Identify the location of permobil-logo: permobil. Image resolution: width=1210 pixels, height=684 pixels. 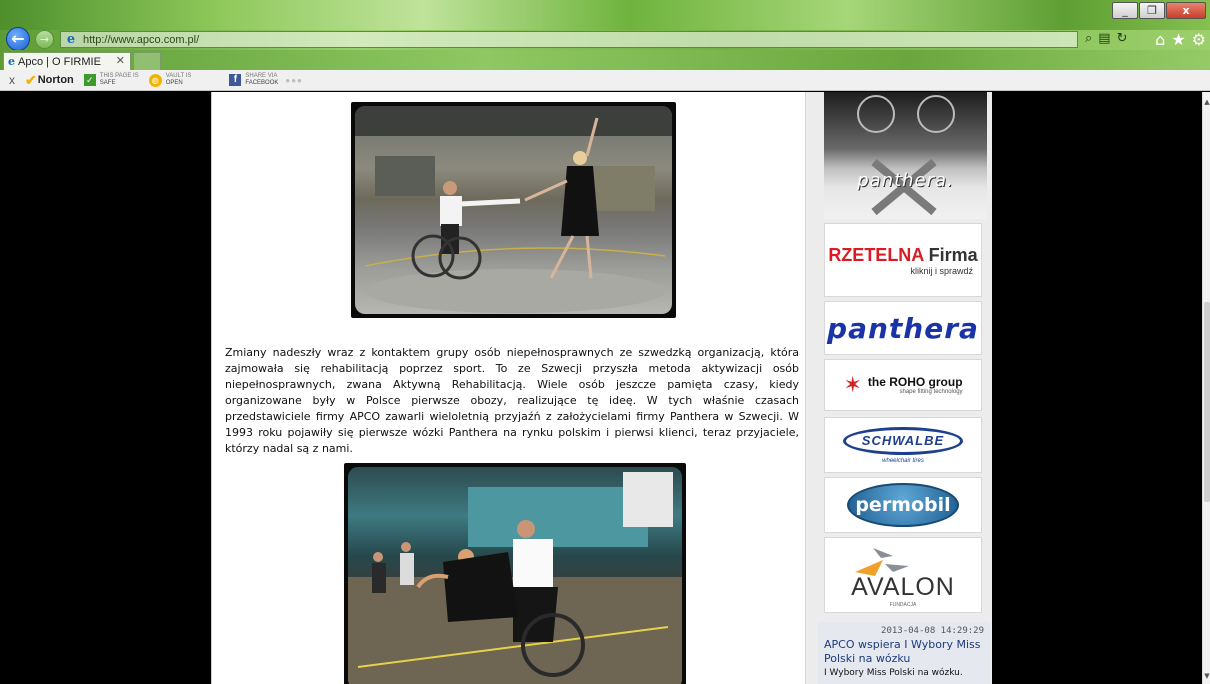
(903, 505).